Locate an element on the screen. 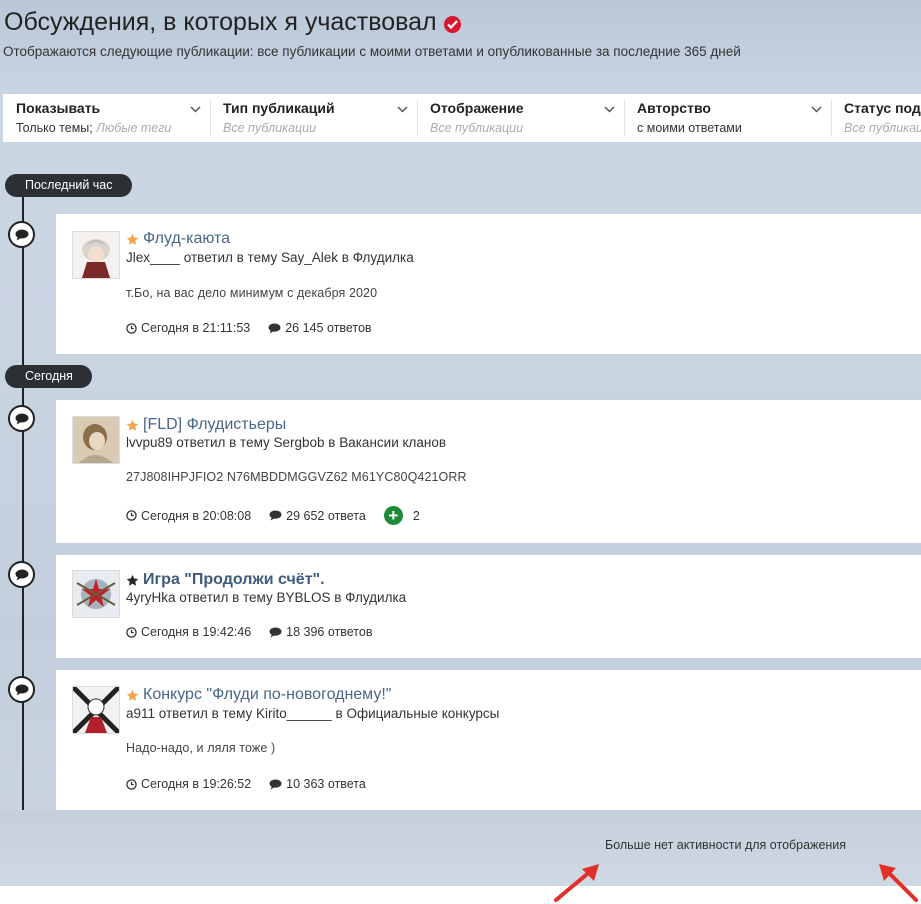 This screenshot has width=921, height=904. topic-title-link: [FLD] Флудистьеры is located at coordinates (206, 425).